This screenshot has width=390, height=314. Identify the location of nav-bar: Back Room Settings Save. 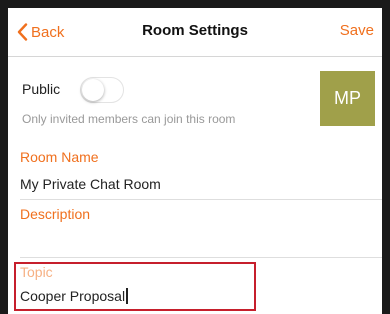
(195, 32).